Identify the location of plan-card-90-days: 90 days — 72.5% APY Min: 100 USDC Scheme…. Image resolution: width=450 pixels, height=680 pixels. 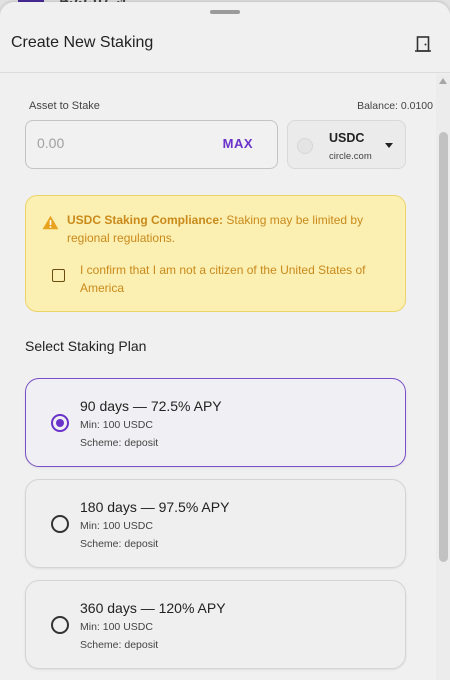
(215, 422).